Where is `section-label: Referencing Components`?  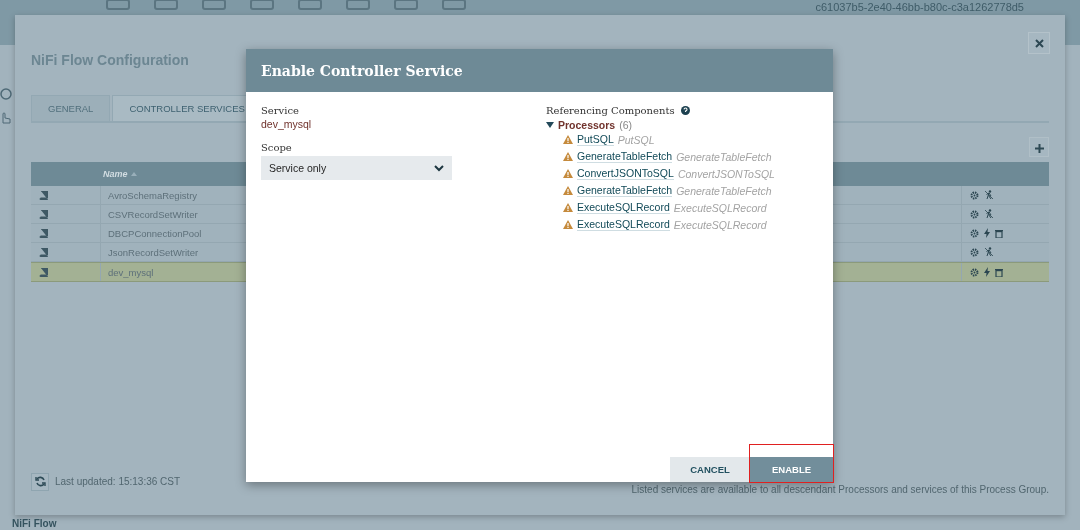
section-label: Referencing Components is located at coordinates (610, 110).